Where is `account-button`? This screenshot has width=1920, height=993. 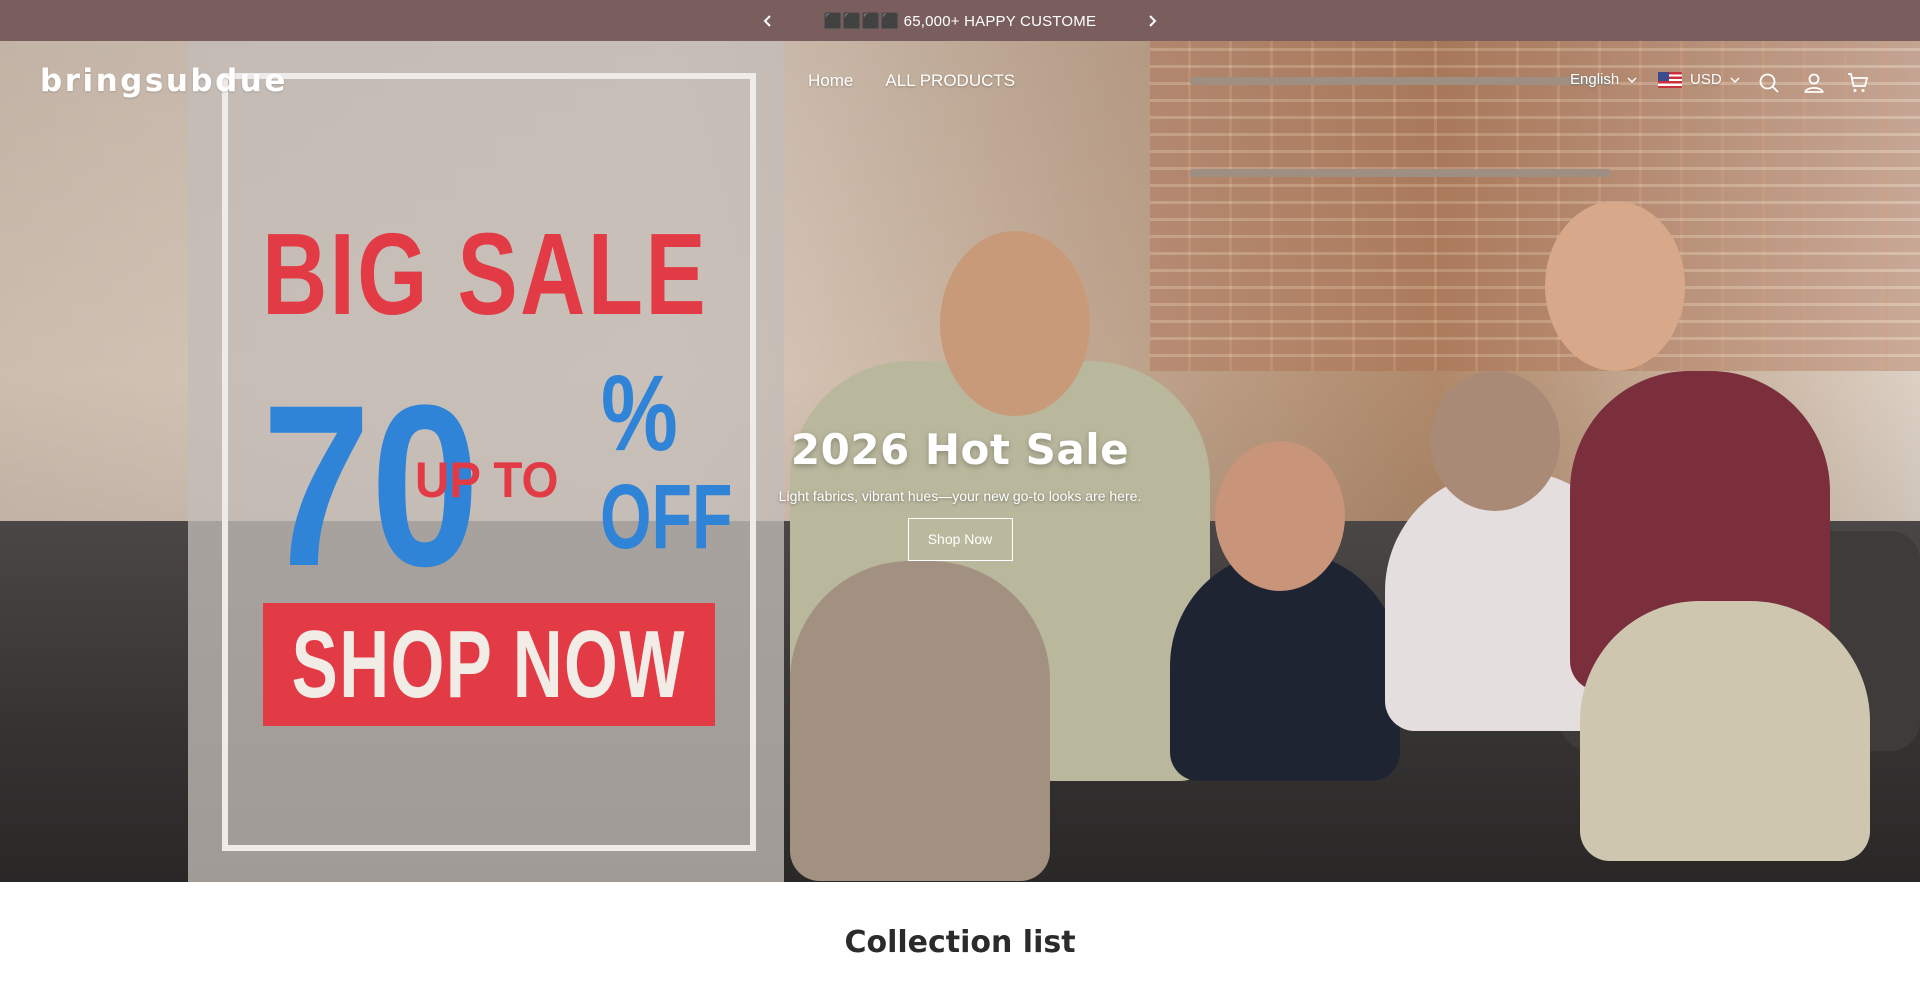 account-button is located at coordinates (1814, 83).